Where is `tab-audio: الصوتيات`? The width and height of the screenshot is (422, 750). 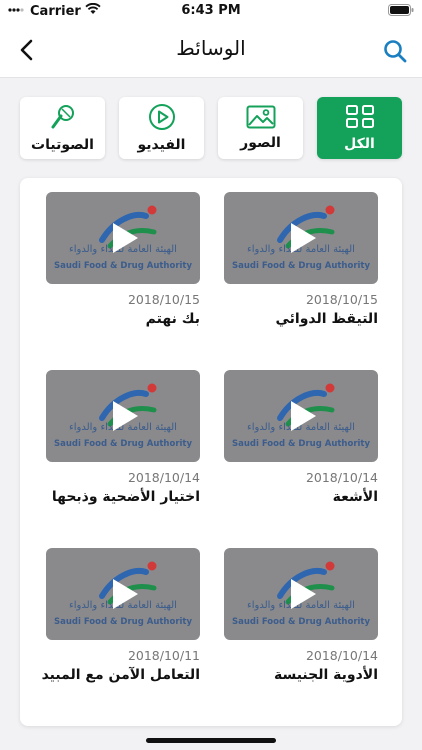 tab-audio: الصوتيات is located at coordinates (62, 128).